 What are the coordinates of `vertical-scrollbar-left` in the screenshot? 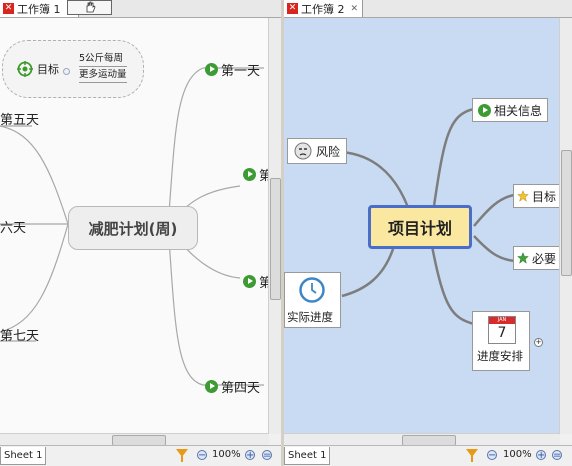 It's located at (274, 226).